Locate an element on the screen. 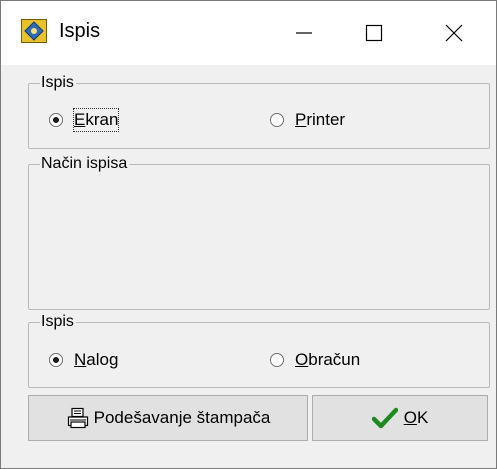 The image size is (497, 469). radio-nalog-indicator is located at coordinates (56, 360).